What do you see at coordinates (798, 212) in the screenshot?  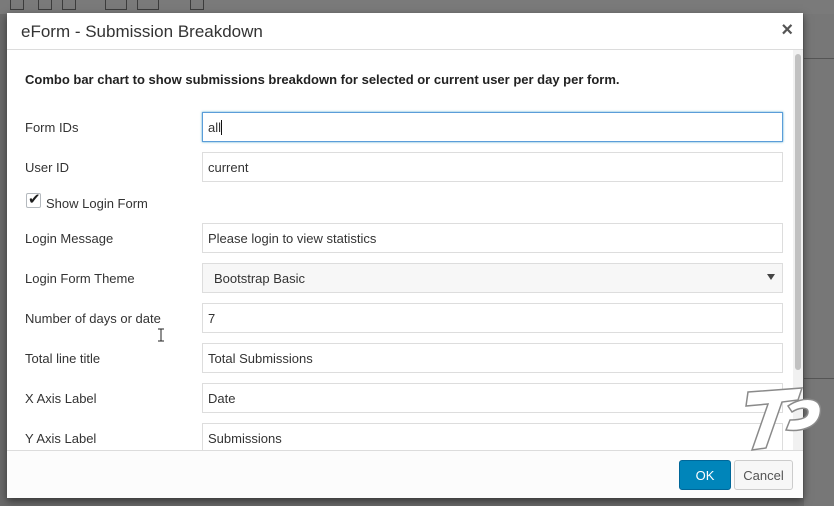 I see `scrollbar-thumb` at bounding box center [798, 212].